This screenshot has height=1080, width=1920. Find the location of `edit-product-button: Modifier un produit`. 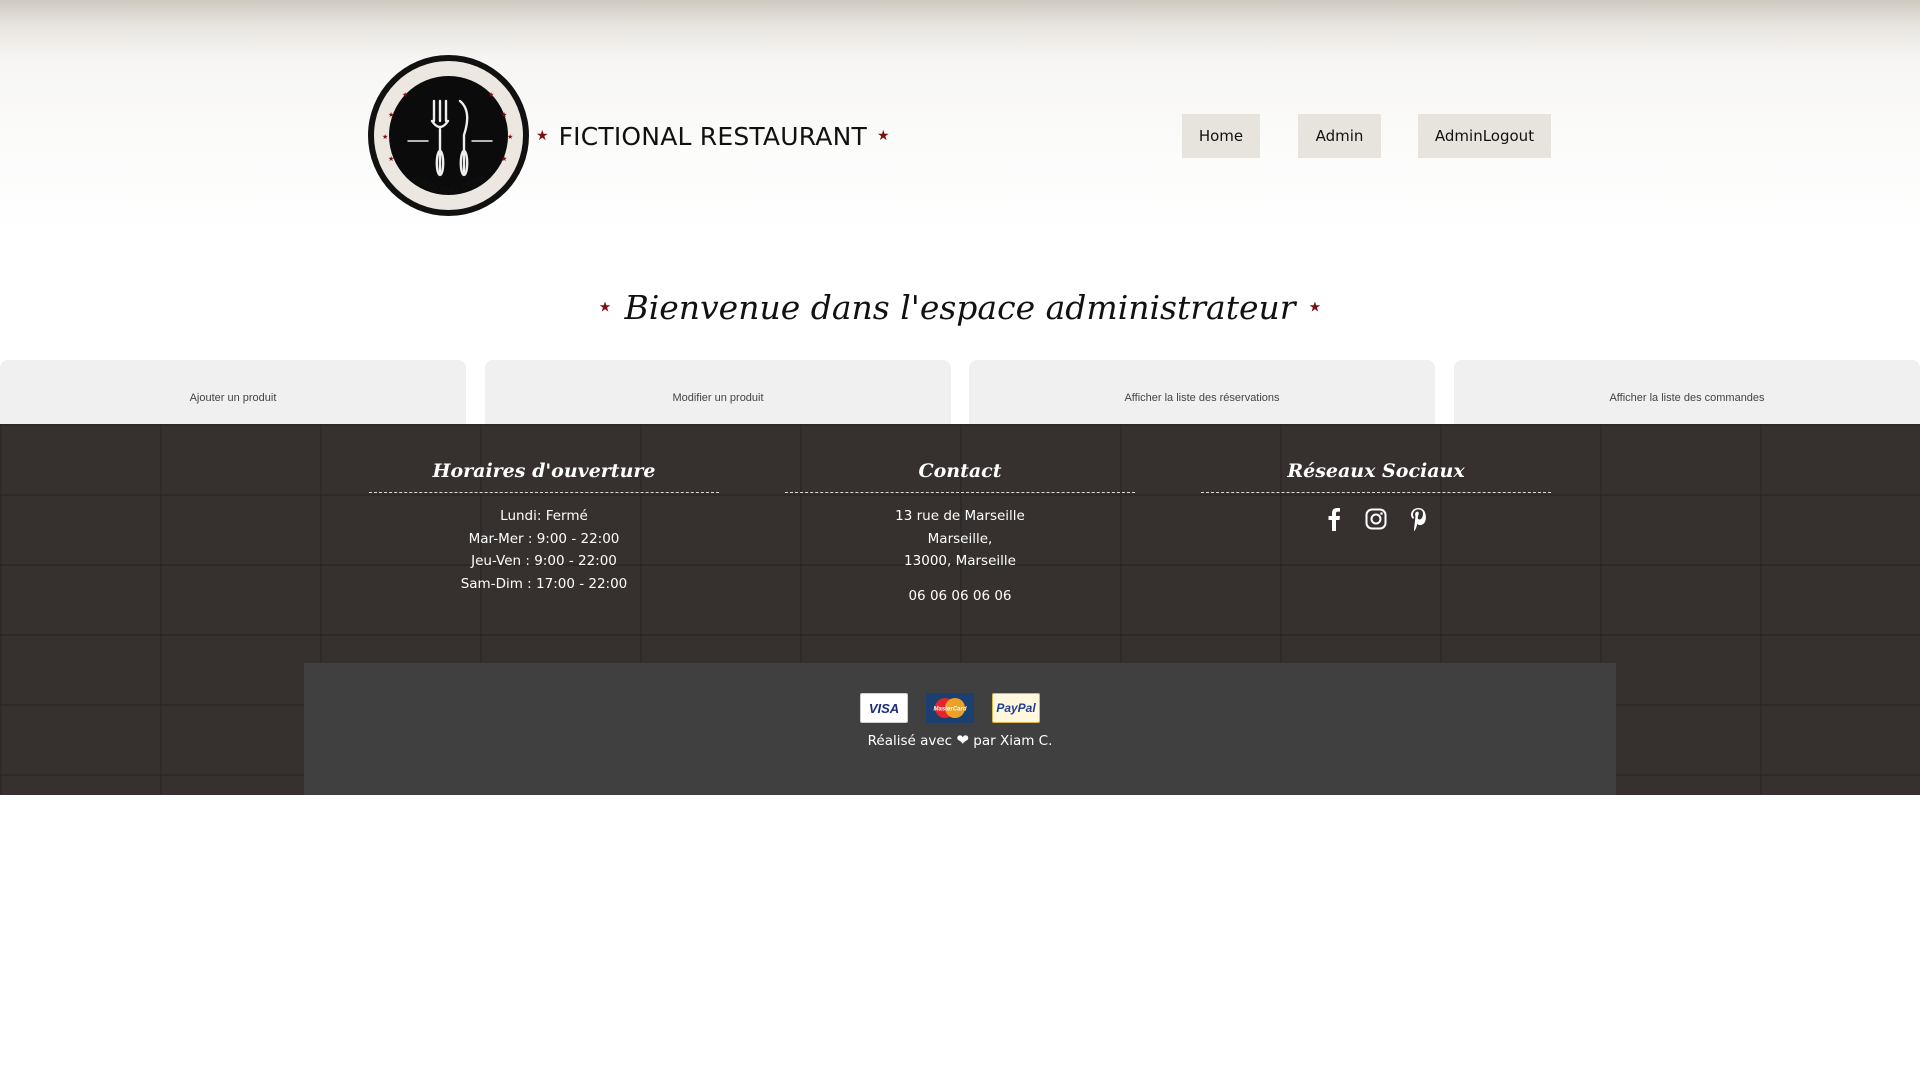

edit-product-button: Modifier un produit is located at coordinates (718, 392).